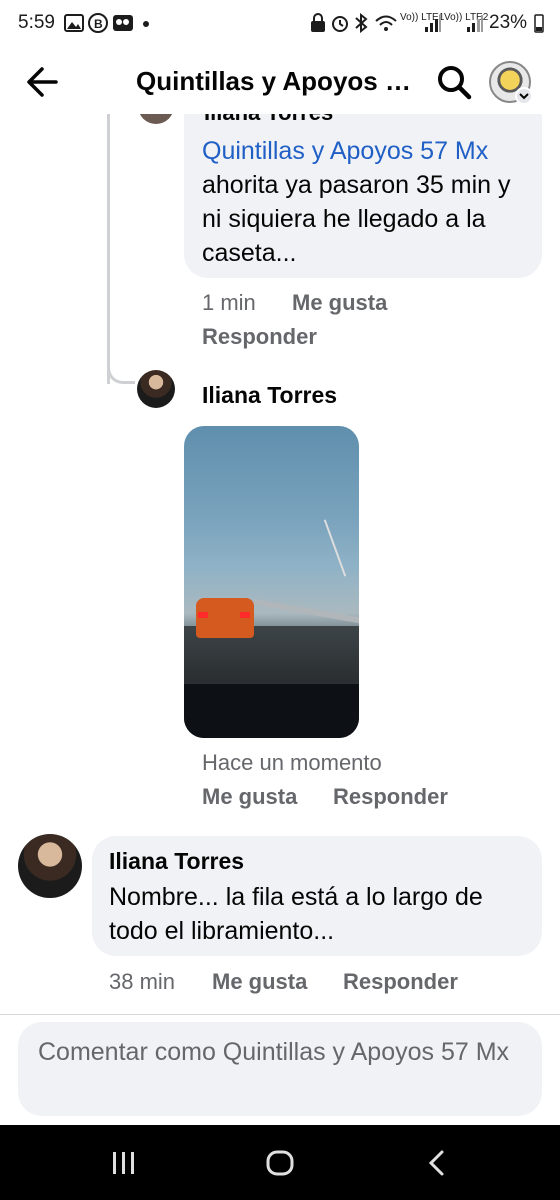 Image resolution: width=560 pixels, height=1200 pixels. Describe the element at coordinates (280, 1069) in the screenshot. I see `comment-input: Comentar como Quintillas y Apoyos 57 Mx` at that location.